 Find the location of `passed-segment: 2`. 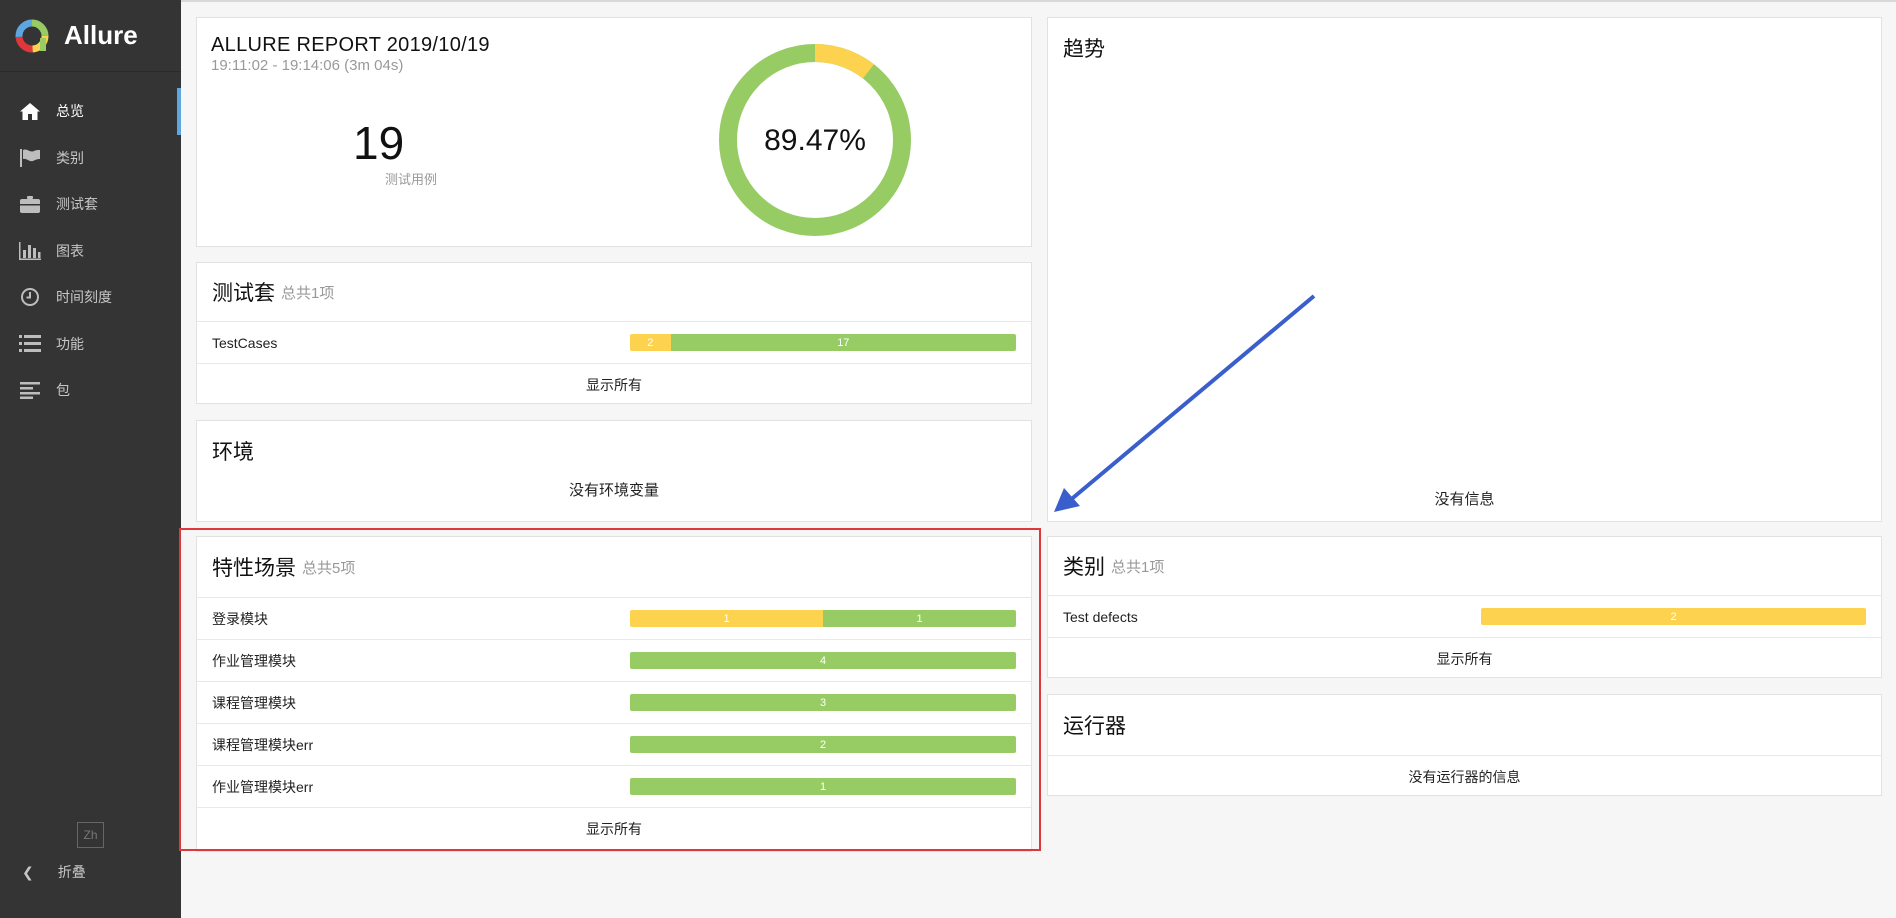

passed-segment: 2 is located at coordinates (823, 744).